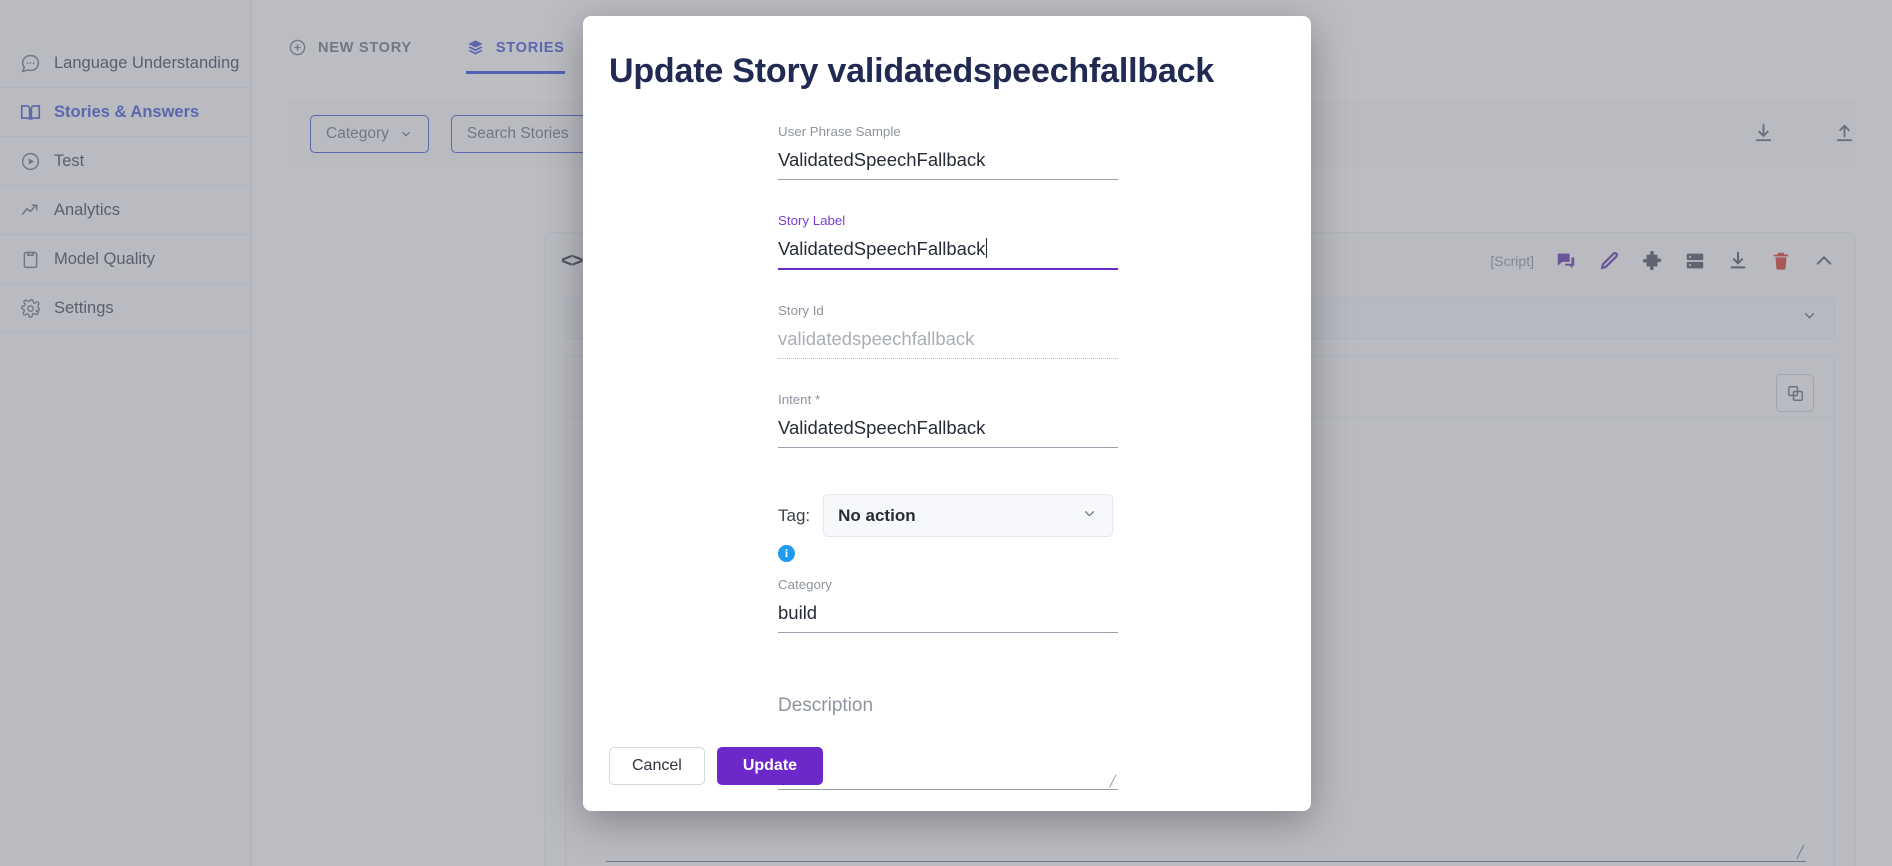 The width and height of the screenshot is (1892, 866). I want to click on modal-footer: Cancel Update, so click(716, 766).